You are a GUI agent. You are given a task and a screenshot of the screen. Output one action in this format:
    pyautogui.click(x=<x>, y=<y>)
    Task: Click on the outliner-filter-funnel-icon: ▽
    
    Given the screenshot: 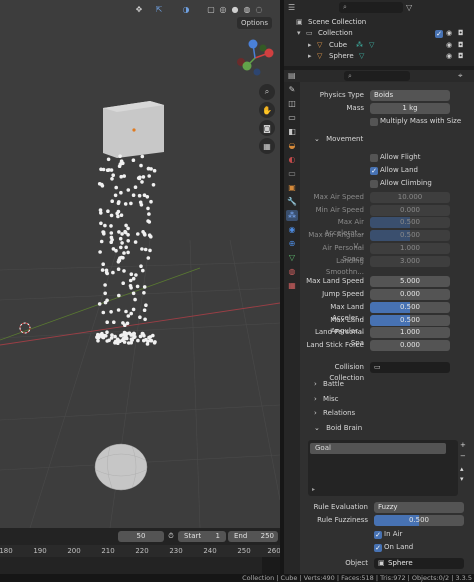 What is the action you would take?
    pyautogui.click(x=411, y=8)
    